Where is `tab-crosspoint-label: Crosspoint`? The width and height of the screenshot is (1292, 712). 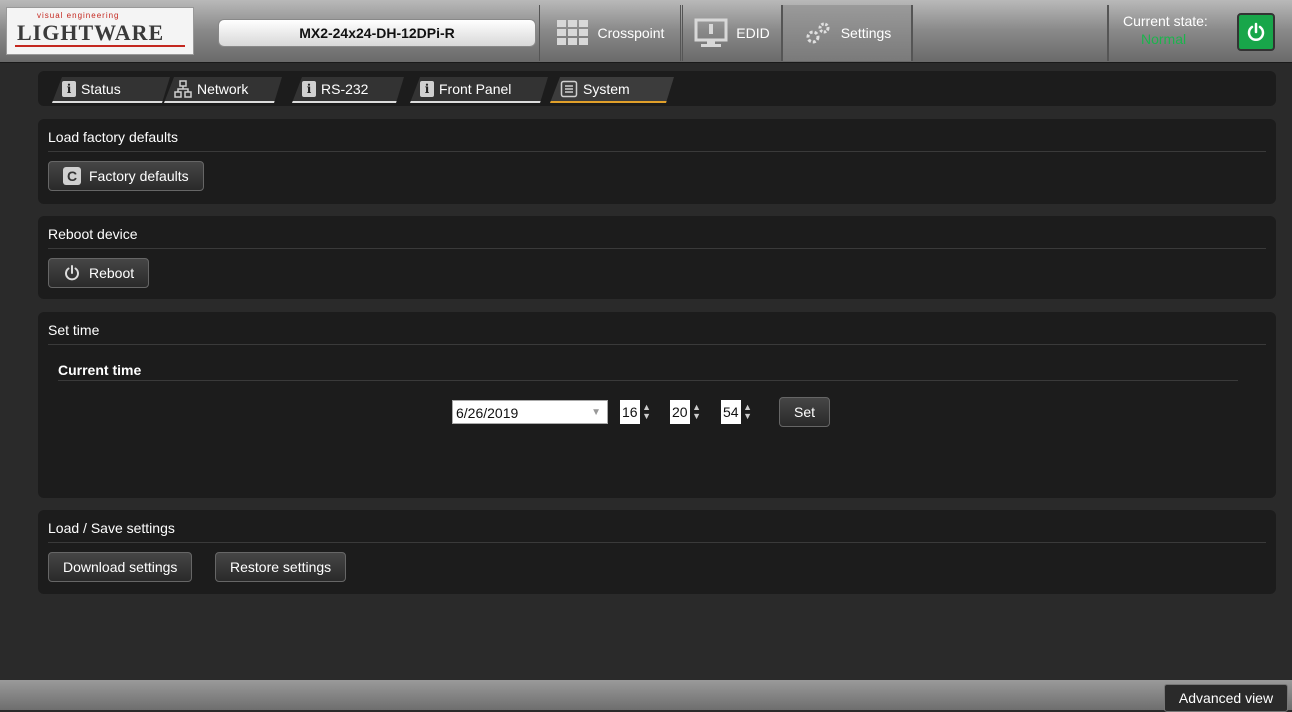 tab-crosspoint-label: Crosspoint is located at coordinates (631, 33).